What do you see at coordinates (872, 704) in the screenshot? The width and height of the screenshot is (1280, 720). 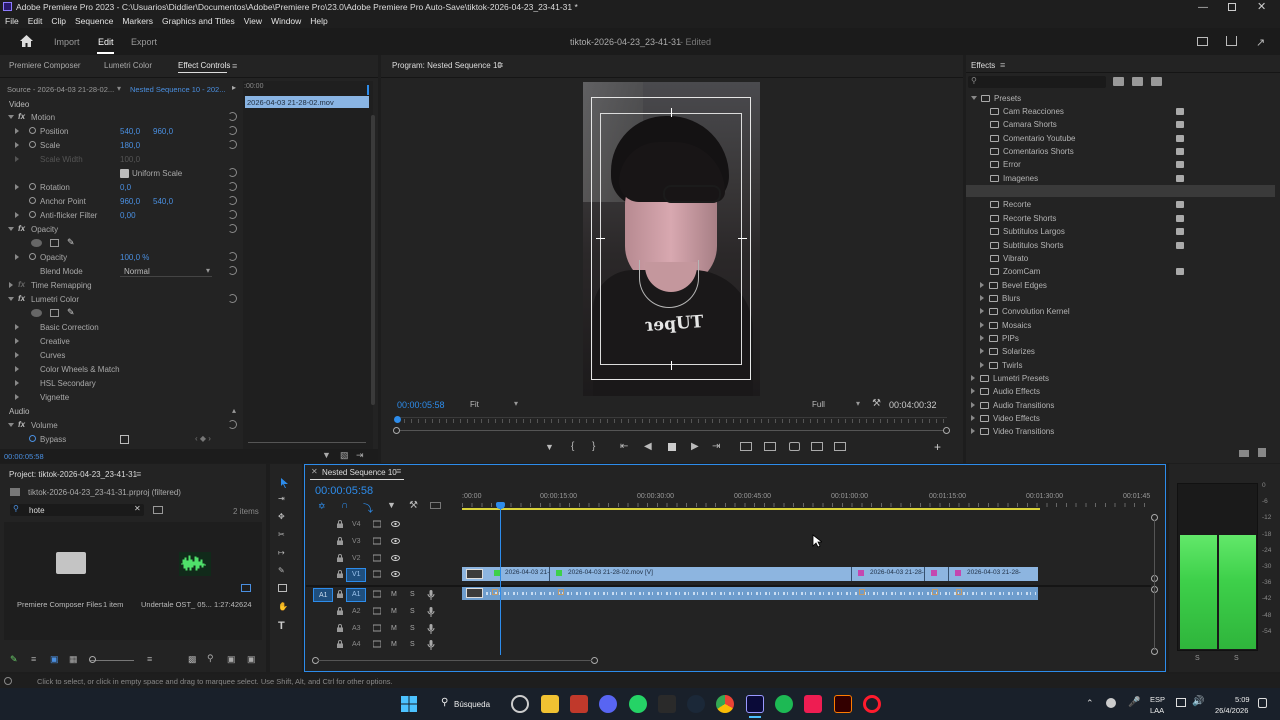 I see `opera-icon` at bounding box center [872, 704].